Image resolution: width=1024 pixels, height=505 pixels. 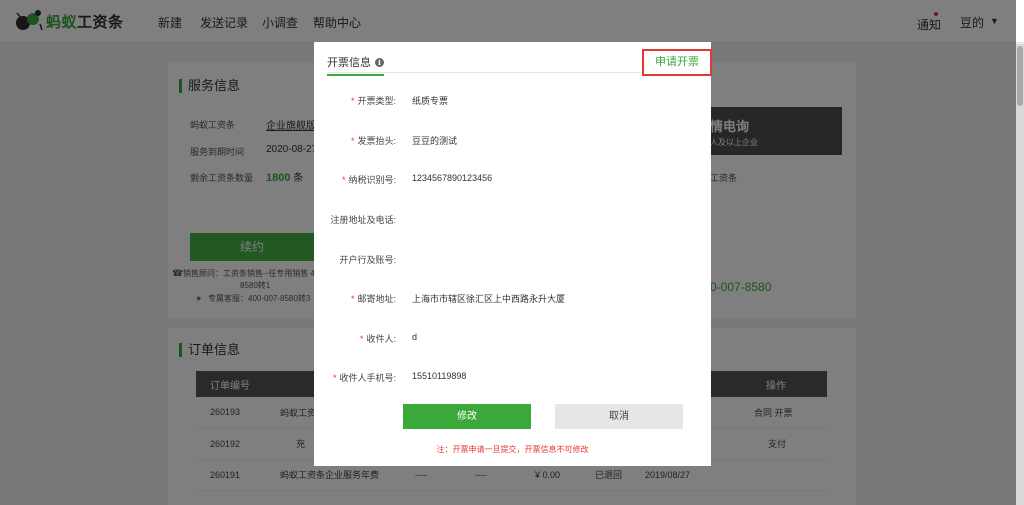 I want to click on field-value-recipient-phone: 15510119898, so click(x=439, y=376).